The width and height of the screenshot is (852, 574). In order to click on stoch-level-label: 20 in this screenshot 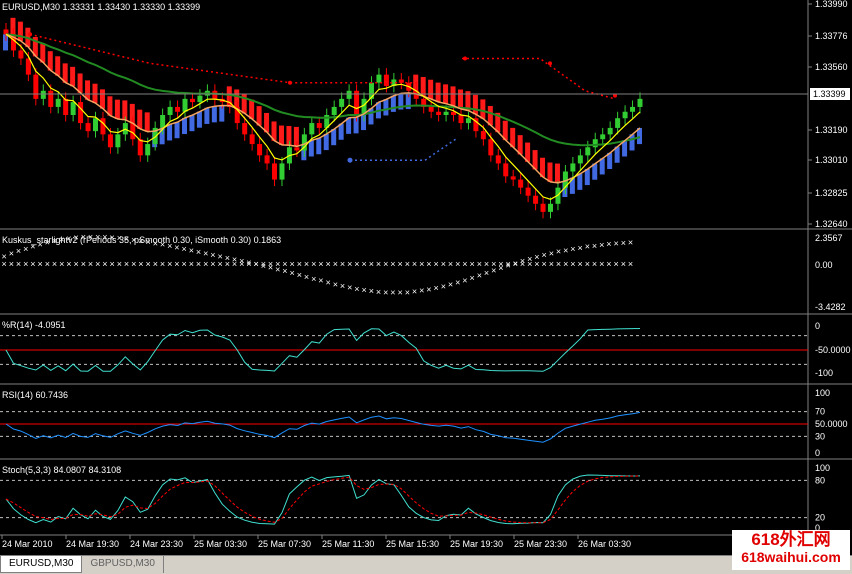, I will do `click(820, 518)`.